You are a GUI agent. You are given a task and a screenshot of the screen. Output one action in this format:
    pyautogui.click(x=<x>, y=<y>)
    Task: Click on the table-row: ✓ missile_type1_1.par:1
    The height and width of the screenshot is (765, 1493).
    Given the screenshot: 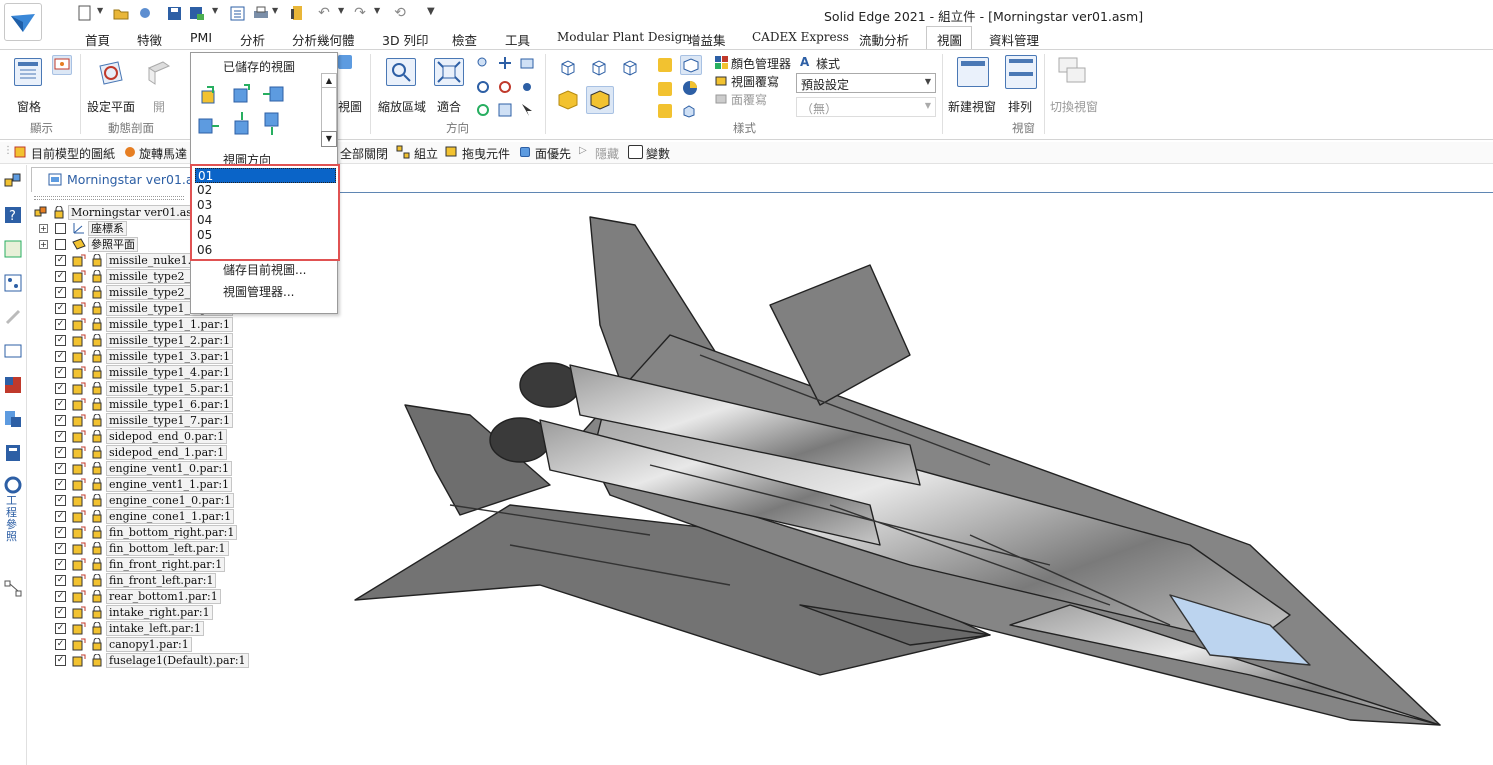 What is the action you would take?
    pyautogui.click(x=160, y=325)
    